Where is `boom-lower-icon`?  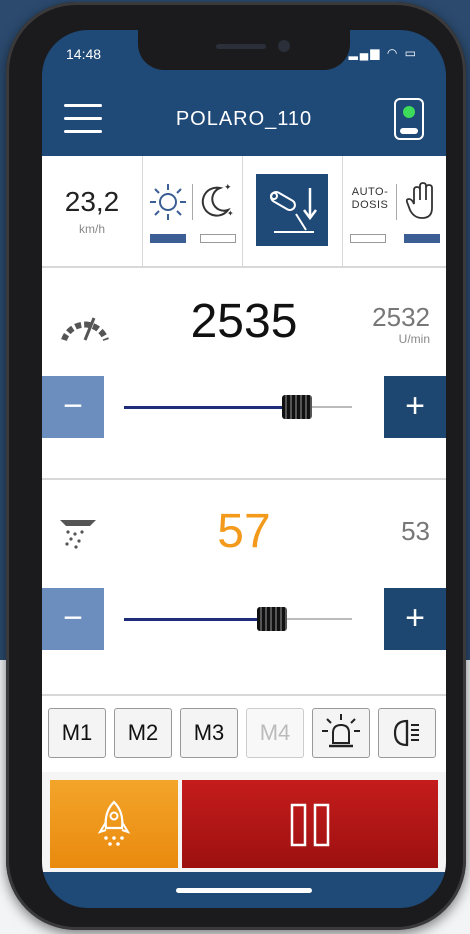 boom-lower-icon is located at coordinates (293, 210).